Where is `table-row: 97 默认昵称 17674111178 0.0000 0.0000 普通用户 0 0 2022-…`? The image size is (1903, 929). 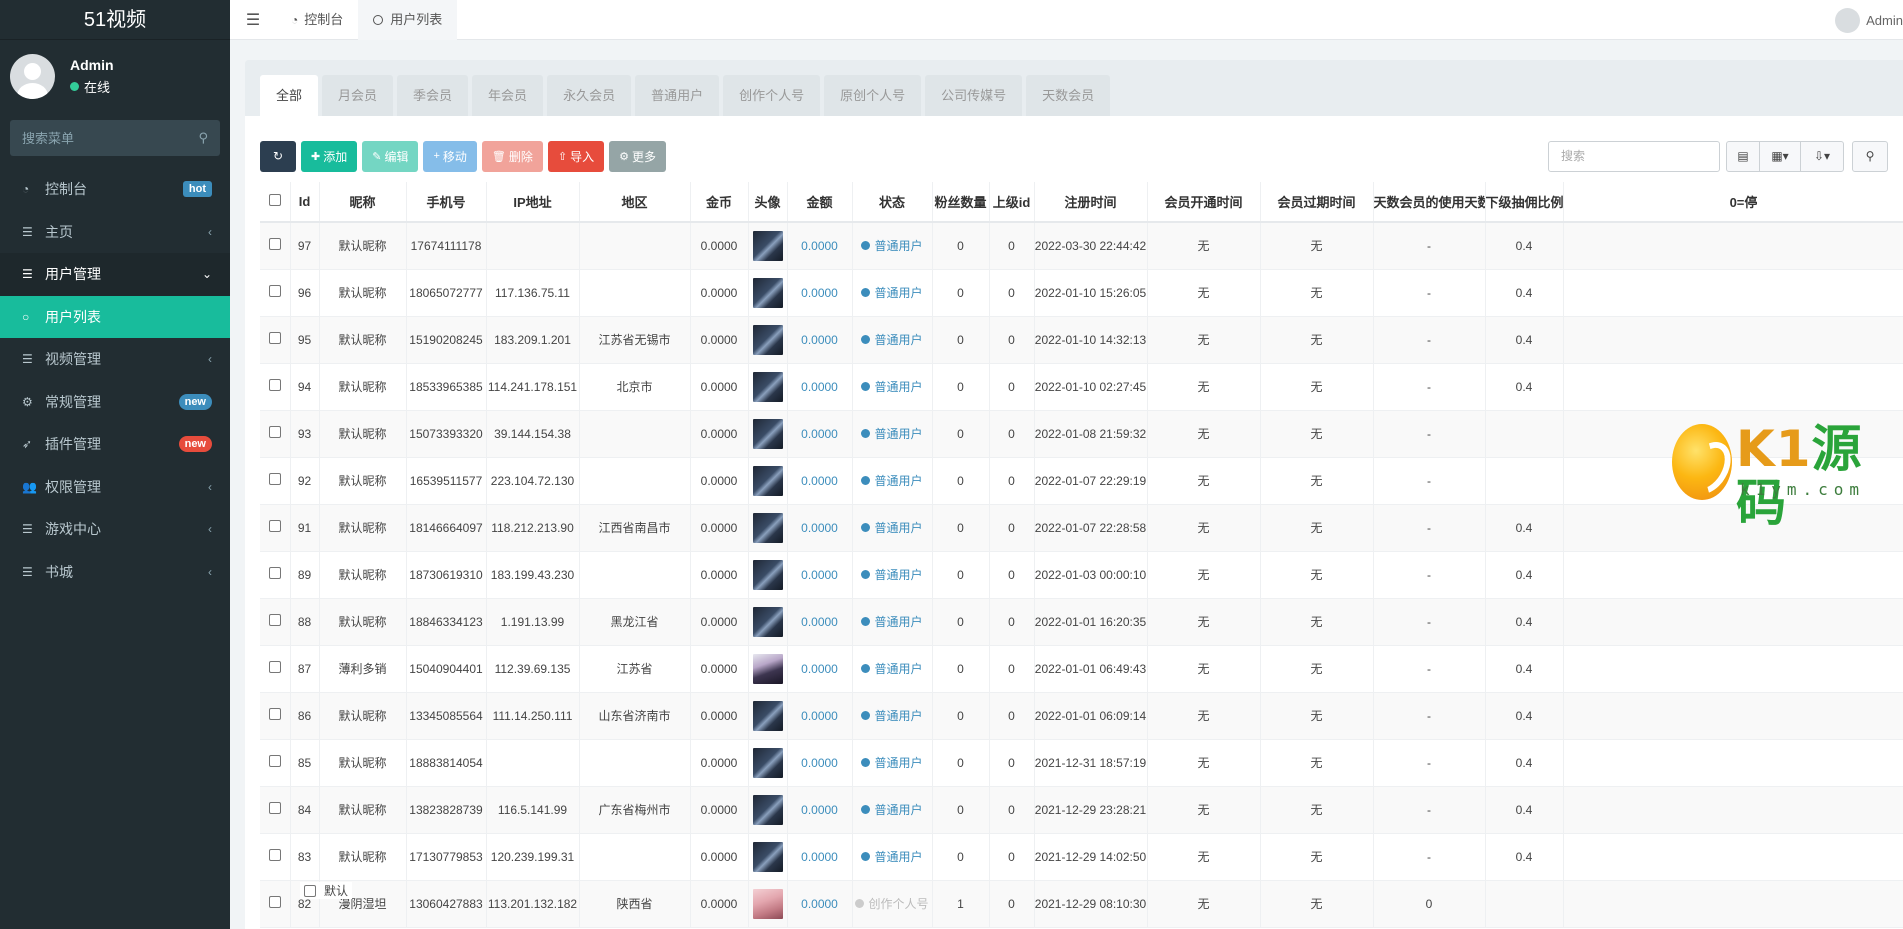 table-row: 97 默认昵称 17674111178 0.0000 0.0000 普通用户 0 0 2022-… is located at coordinates (1081, 246).